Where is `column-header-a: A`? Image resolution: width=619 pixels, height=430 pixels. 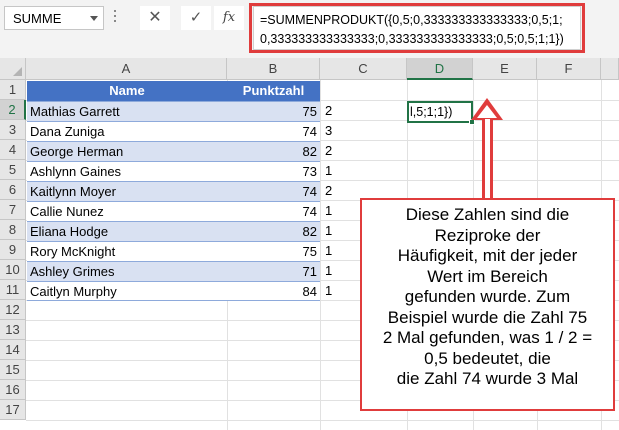
column-header-a: A is located at coordinates (126, 69).